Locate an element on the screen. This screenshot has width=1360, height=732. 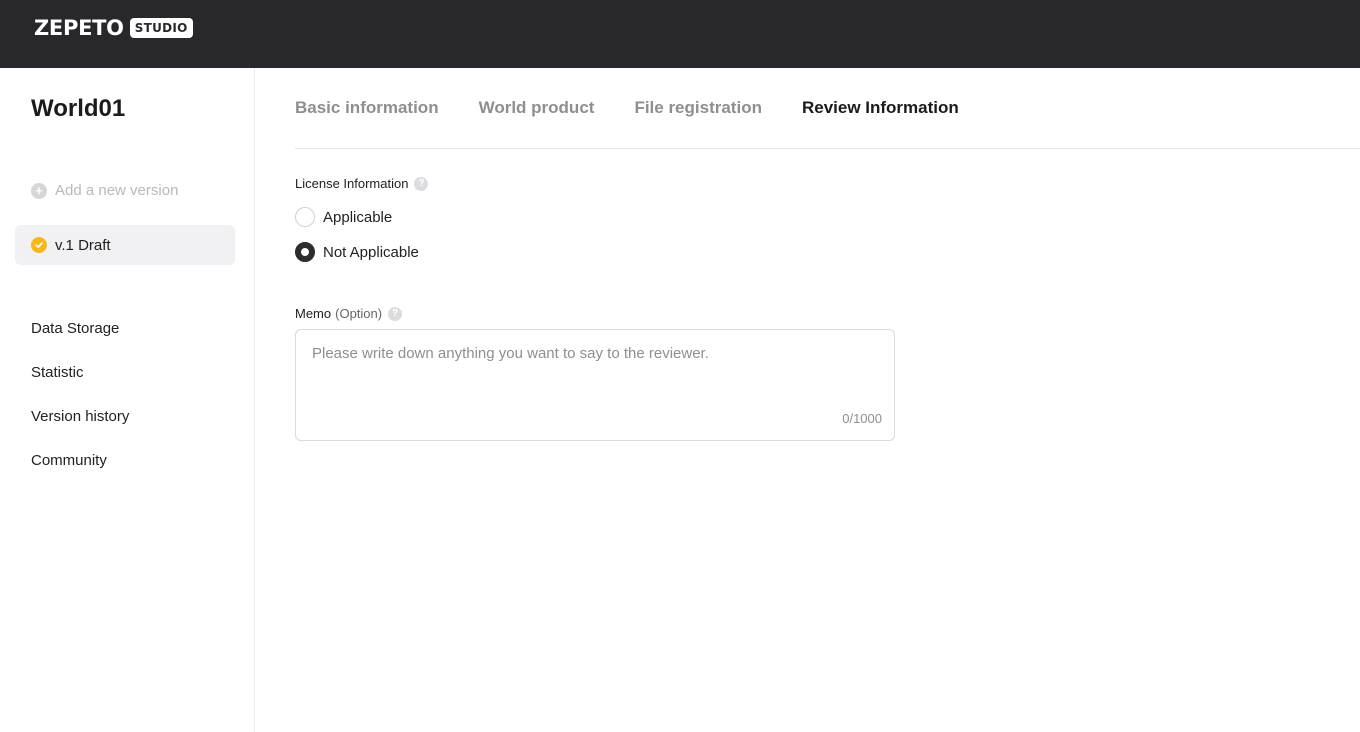
version-label: v.1 Draft is located at coordinates (83, 245).